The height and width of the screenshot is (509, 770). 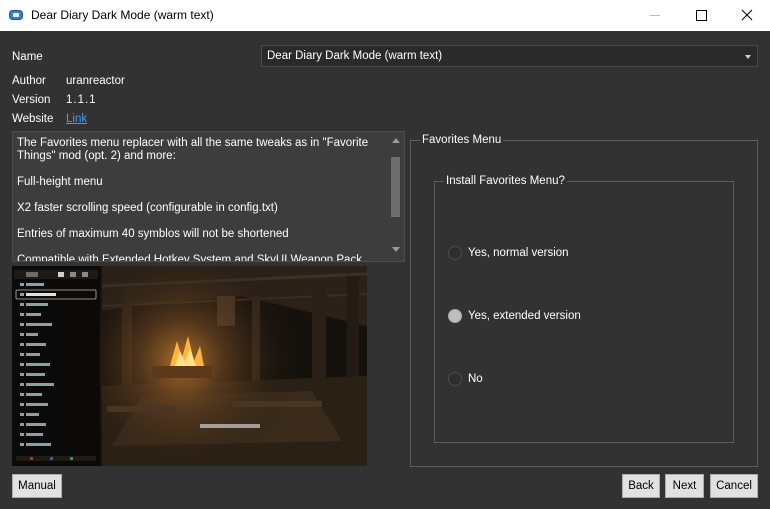 I want to click on description-scrollbar, so click(x=395, y=196).